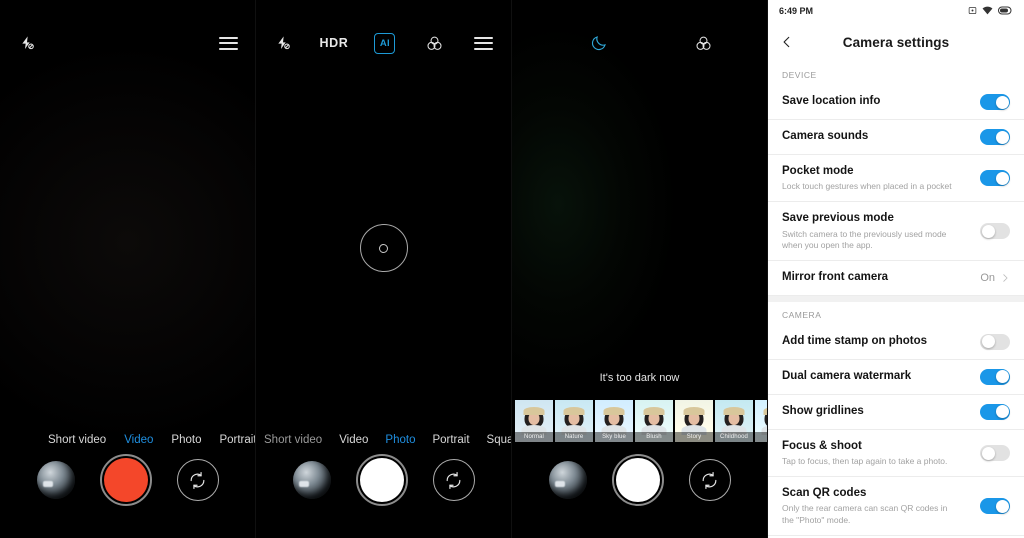 The image size is (1024, 538). I want to click on ai-label: AI, so click(385, 43).